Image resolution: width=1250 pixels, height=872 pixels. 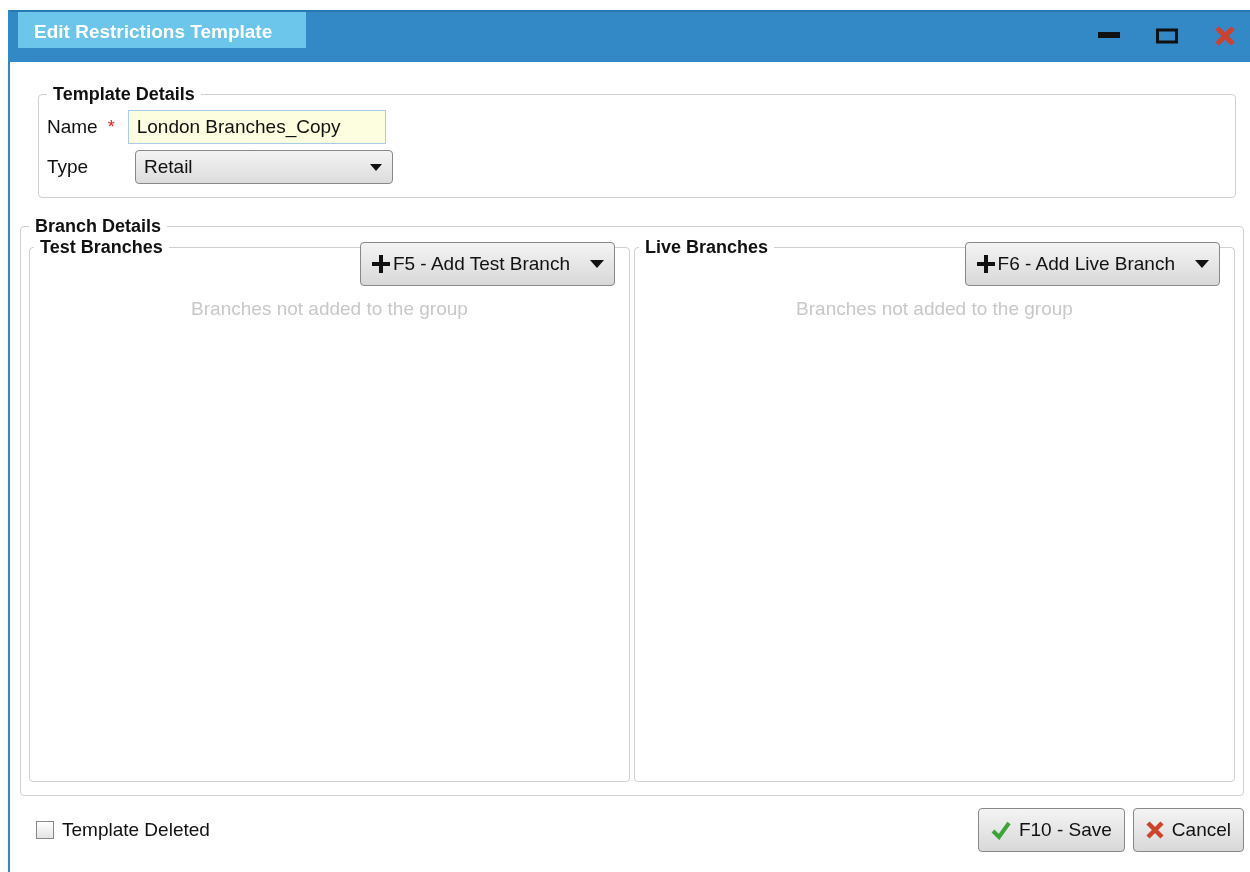 I want to click on checkbox, so click(x=45, y=830).